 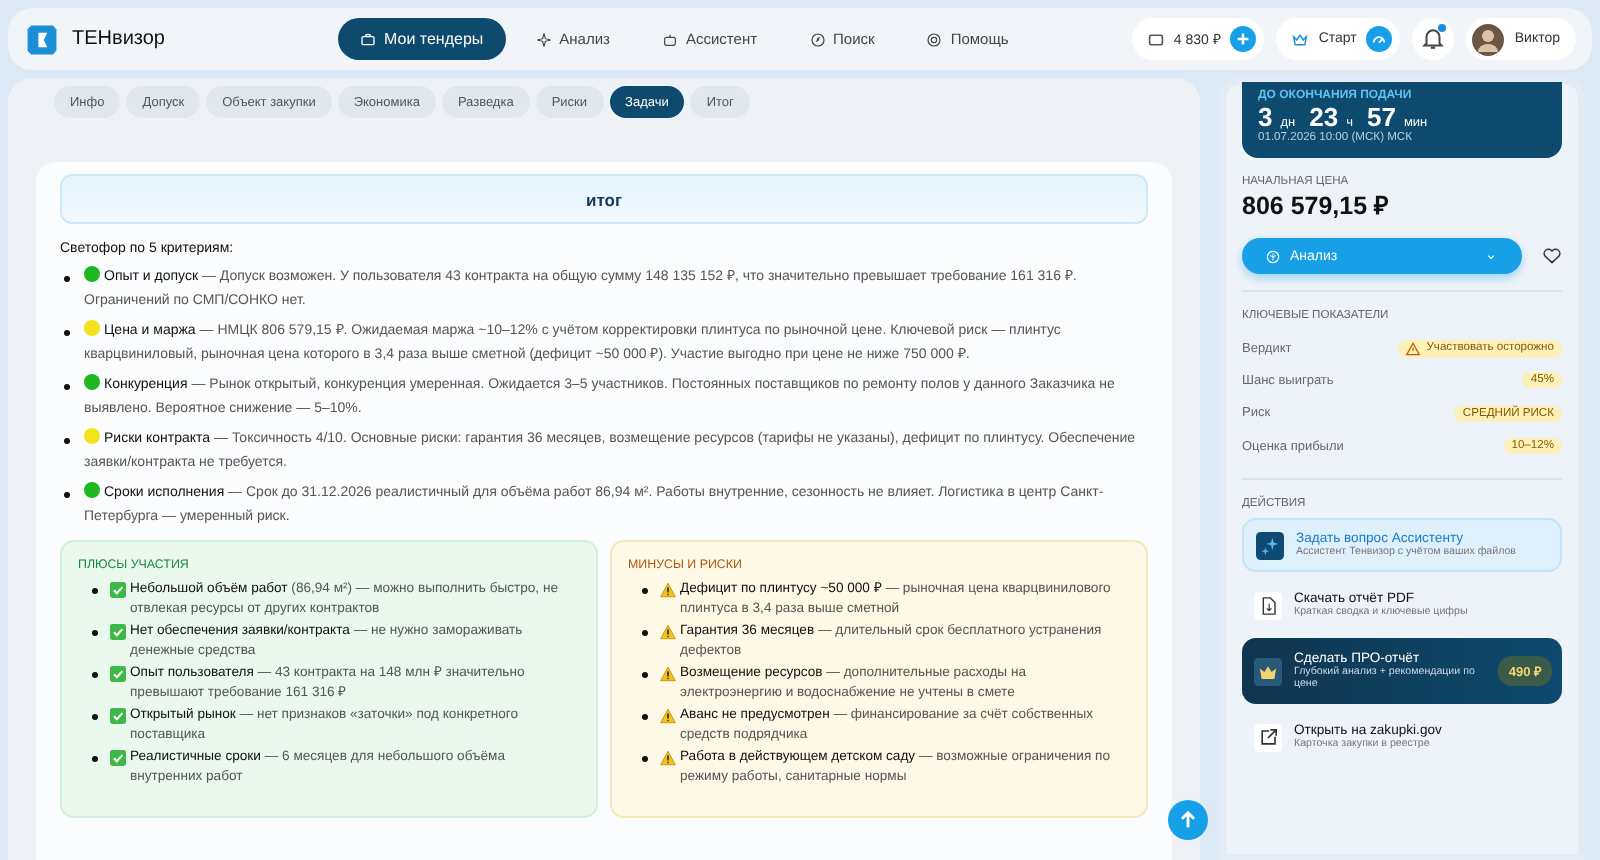 What do you see at coordinates (1268, 737) in the screenshot?
I see `external-link-icon` at bounding box center [1268, 737].